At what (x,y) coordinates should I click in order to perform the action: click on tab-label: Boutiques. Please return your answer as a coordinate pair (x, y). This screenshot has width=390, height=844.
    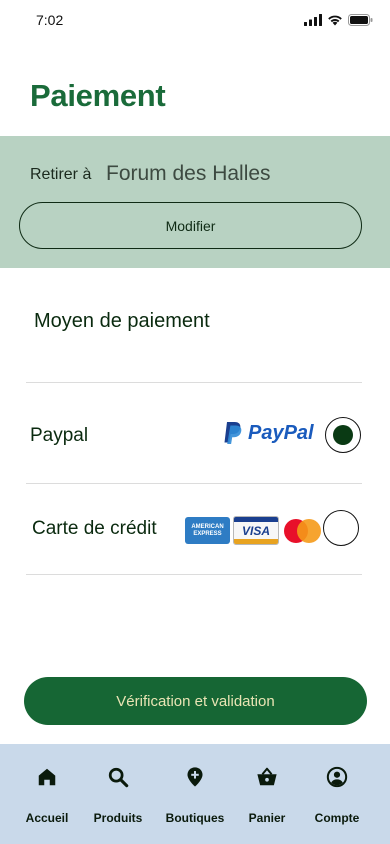
    Looking at the image, I should click on (195, 818).